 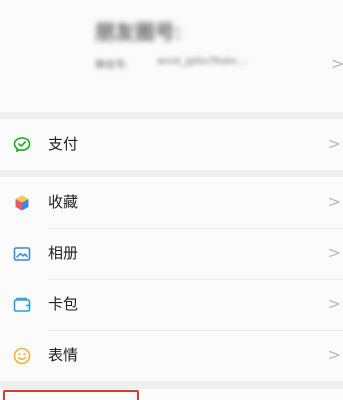 I want to click on menu-item-album-label: 相册, so click(x=63, y=253).